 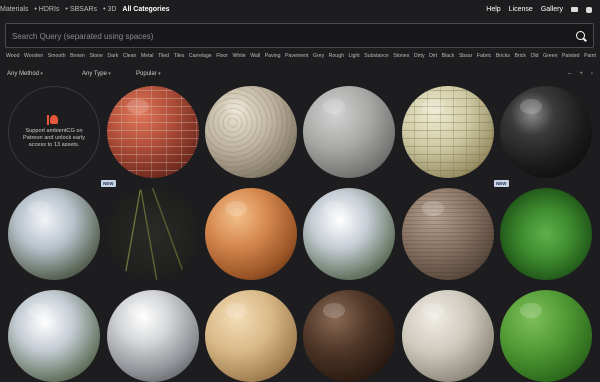 I want to click on tag: Smooth, so click(x=57, y=59).